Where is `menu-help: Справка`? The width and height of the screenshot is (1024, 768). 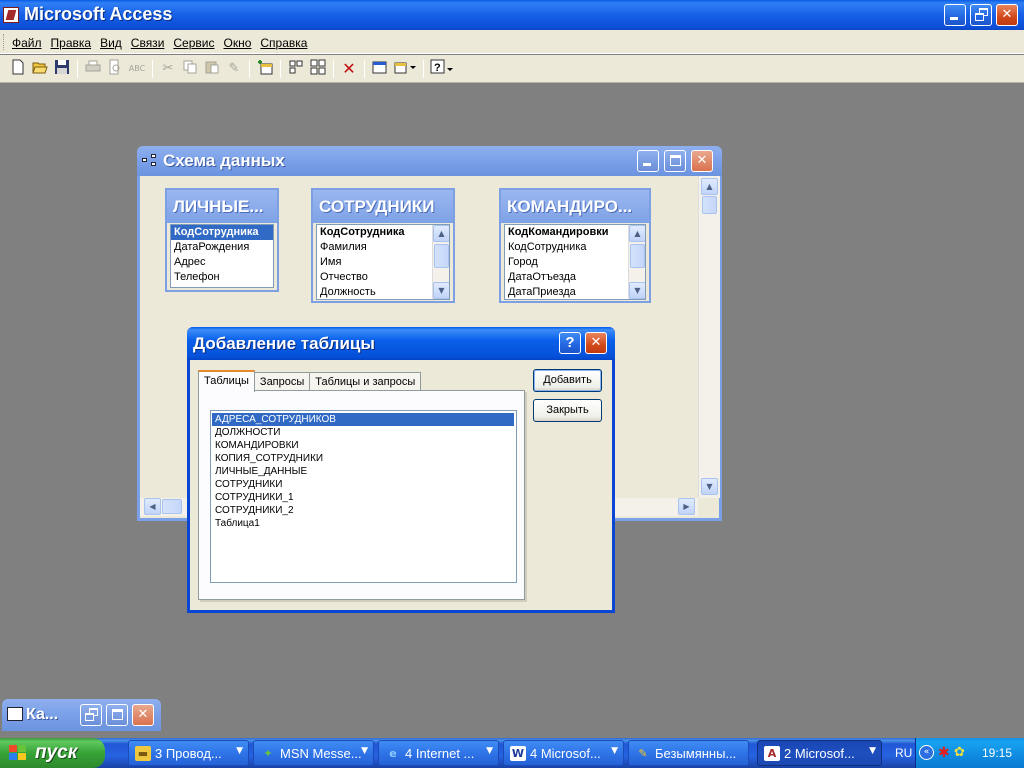 menu-help: Справка is located at coordinates (283, 43).